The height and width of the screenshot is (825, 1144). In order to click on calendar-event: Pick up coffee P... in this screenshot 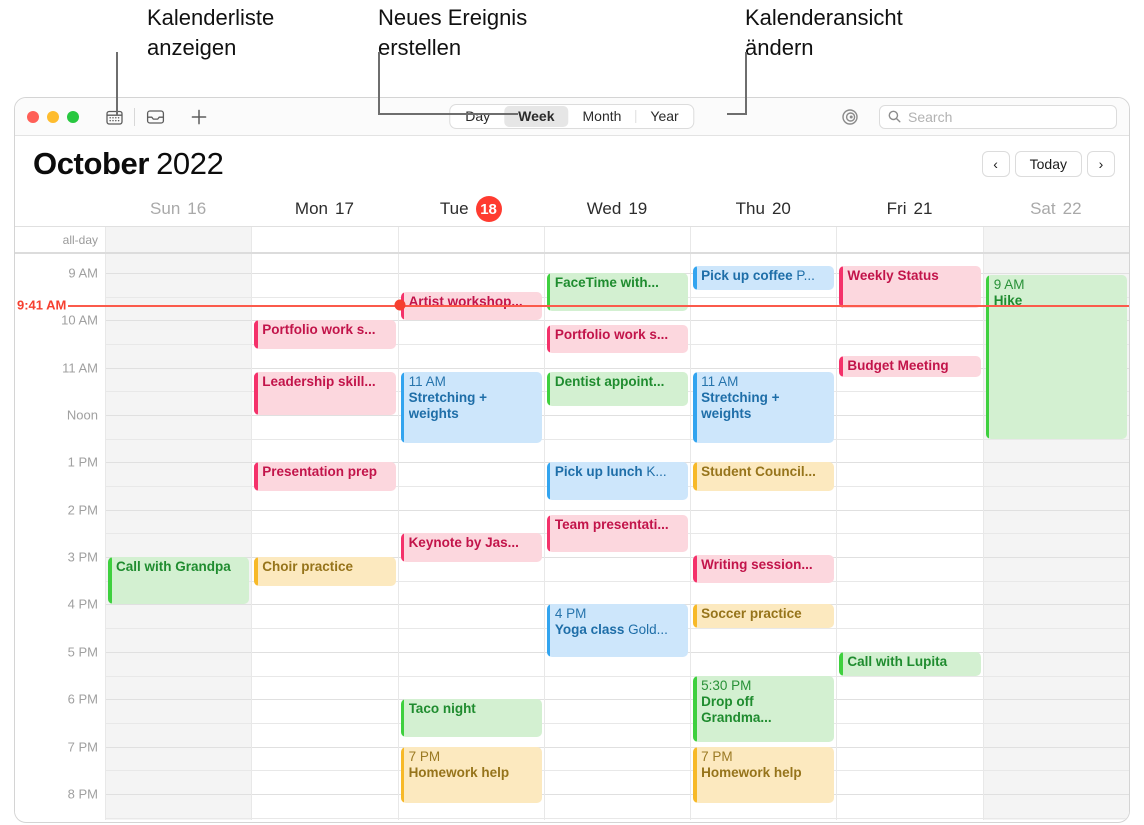, I will do `click(764, 277)`.